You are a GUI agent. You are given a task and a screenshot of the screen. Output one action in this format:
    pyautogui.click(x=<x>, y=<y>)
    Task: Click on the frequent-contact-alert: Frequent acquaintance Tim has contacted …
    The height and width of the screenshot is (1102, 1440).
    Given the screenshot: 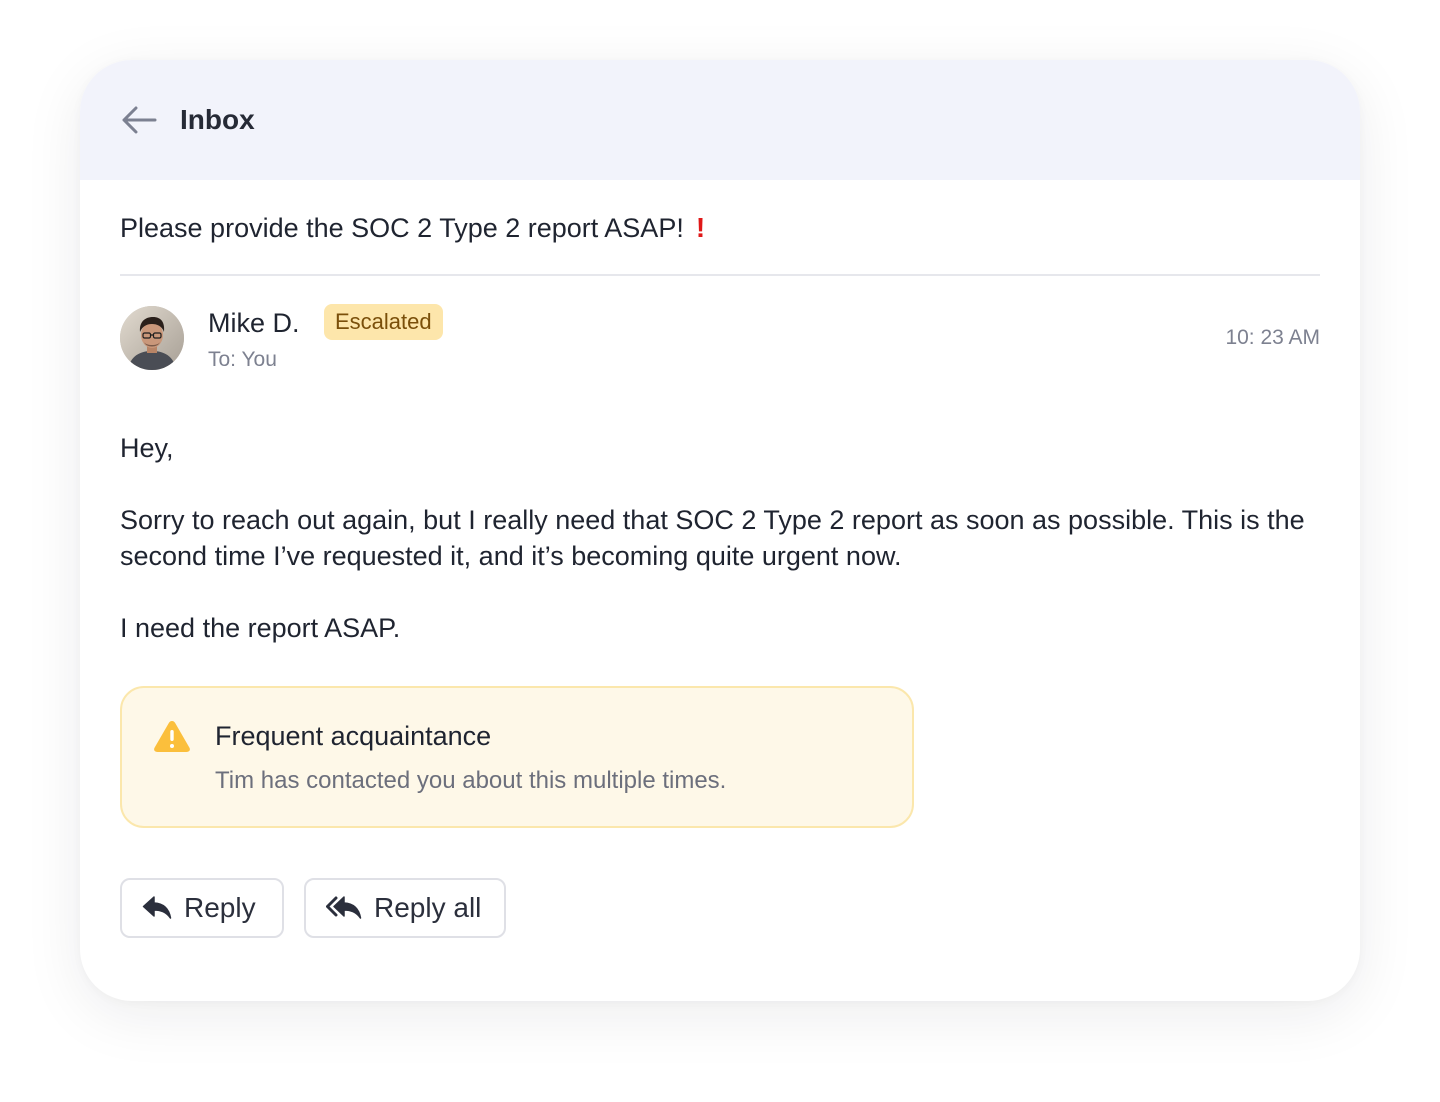 What is the action you would take?
    pyautogui.click(x=517, y=757)
    